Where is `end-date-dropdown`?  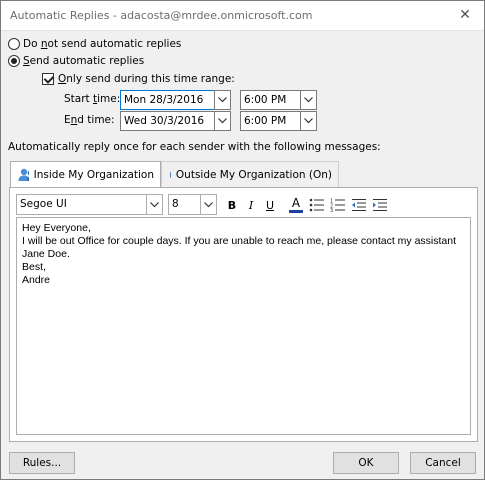
end-date-dropdown is located at coordinates (222, 121).